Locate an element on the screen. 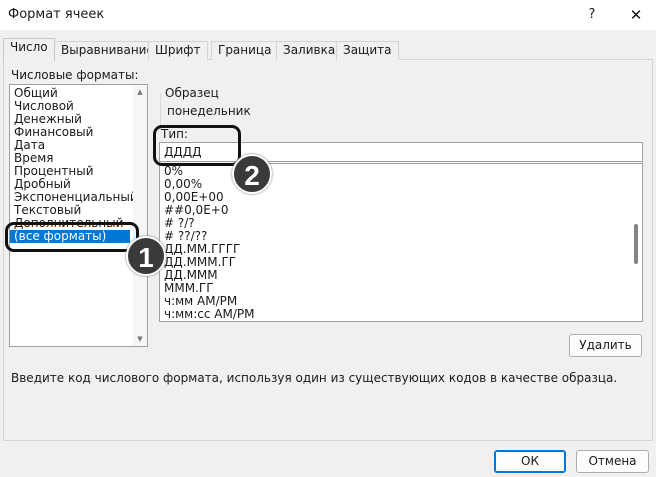 This screenshot has height=477, width=656. step-badge-1: 1 is located at coordinates (146, 256).